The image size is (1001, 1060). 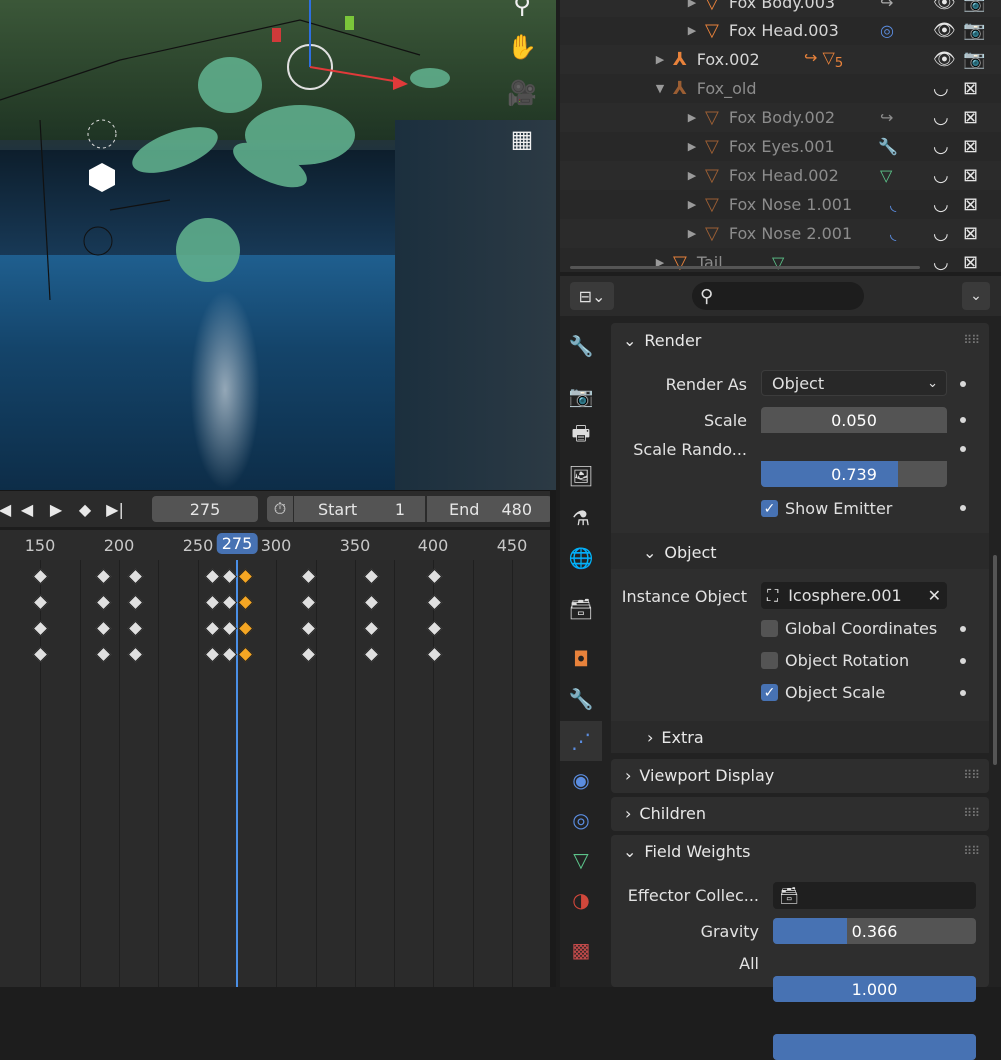 I want to click on field-weights-header: ⌄ Field Weights, so click(x=687, y=851).